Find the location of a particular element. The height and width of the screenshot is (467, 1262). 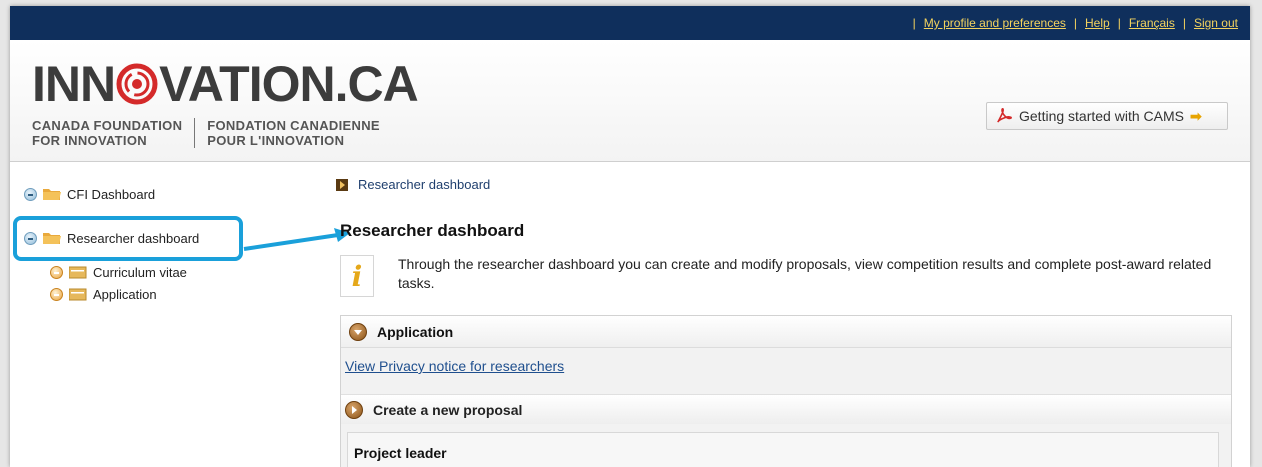

cams-button-label: Getting started with CAMS is located at coordinates (1101, 116).